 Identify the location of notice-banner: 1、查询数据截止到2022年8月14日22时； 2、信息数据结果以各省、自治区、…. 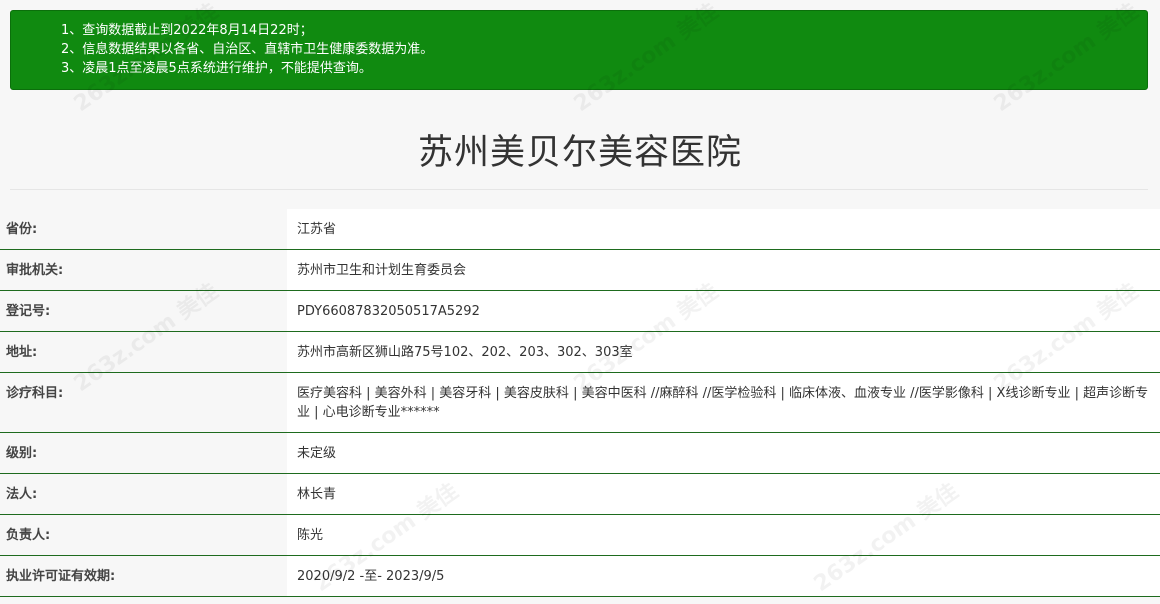
(579, 50).